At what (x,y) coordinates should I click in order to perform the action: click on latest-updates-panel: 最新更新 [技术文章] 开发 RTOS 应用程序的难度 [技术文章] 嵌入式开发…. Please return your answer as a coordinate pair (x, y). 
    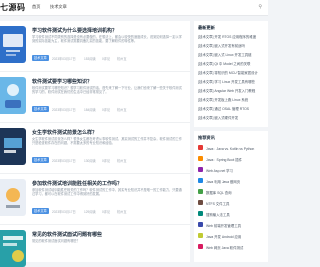
    Looking at the image, I should click on (231, 74).